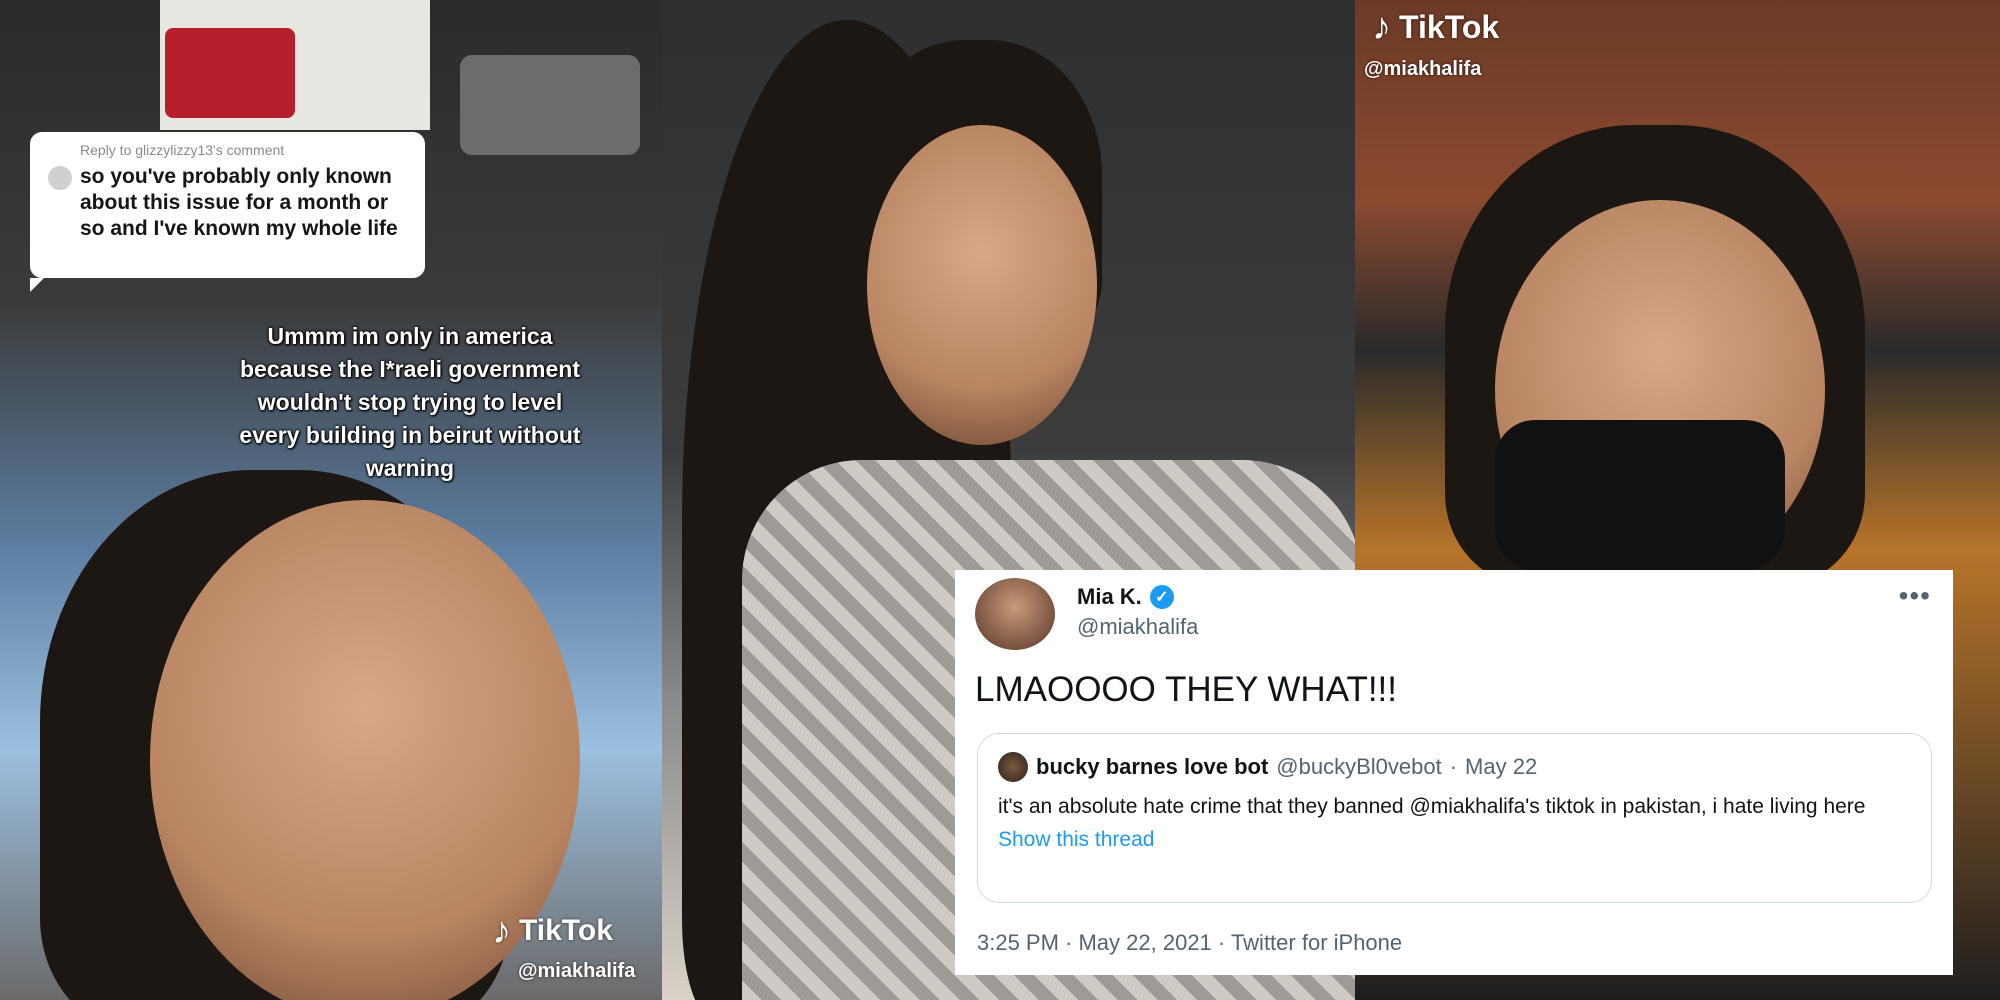 This screenshot has height=1000, width=2000. What do you see at coordinates (1454, 840) in the screenshot?
I see `show-thread-link: Show this thread` at bounding box center [1454, 840].